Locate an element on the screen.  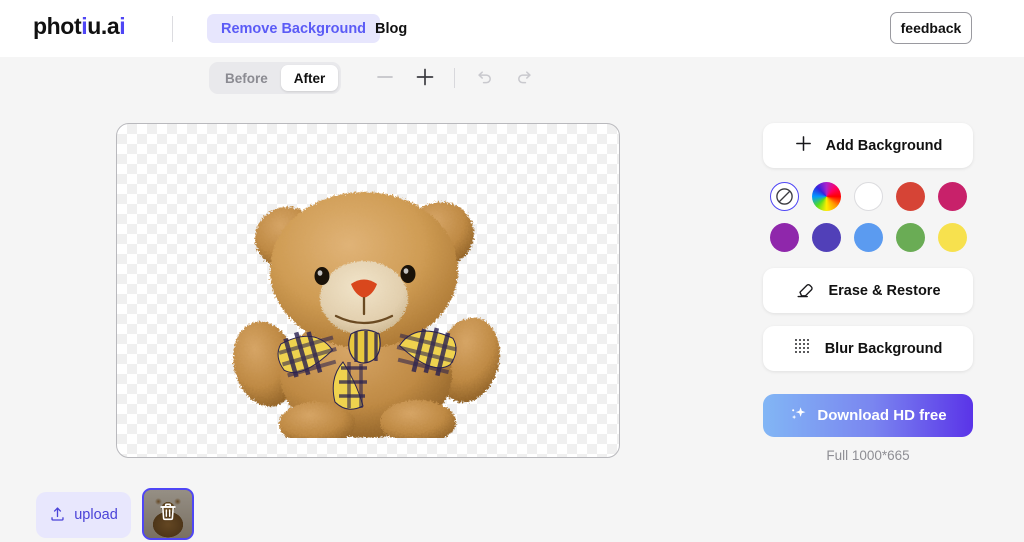
zoom-in-button is located at coordinates (425, 78).